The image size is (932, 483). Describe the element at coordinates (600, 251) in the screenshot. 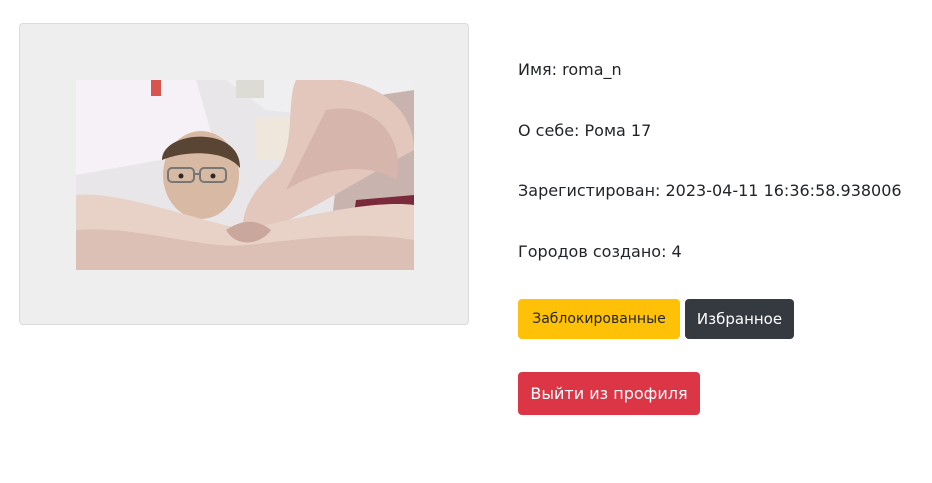

I see `profile-cities-count: Городов создано: 4` at that location.